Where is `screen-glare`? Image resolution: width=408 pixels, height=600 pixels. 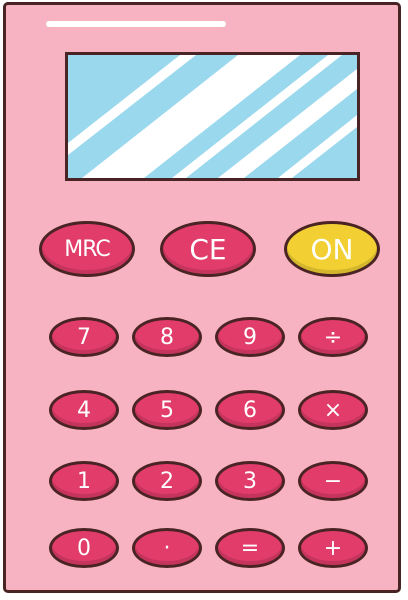 screen-glare is located at coordinates (212, 116).